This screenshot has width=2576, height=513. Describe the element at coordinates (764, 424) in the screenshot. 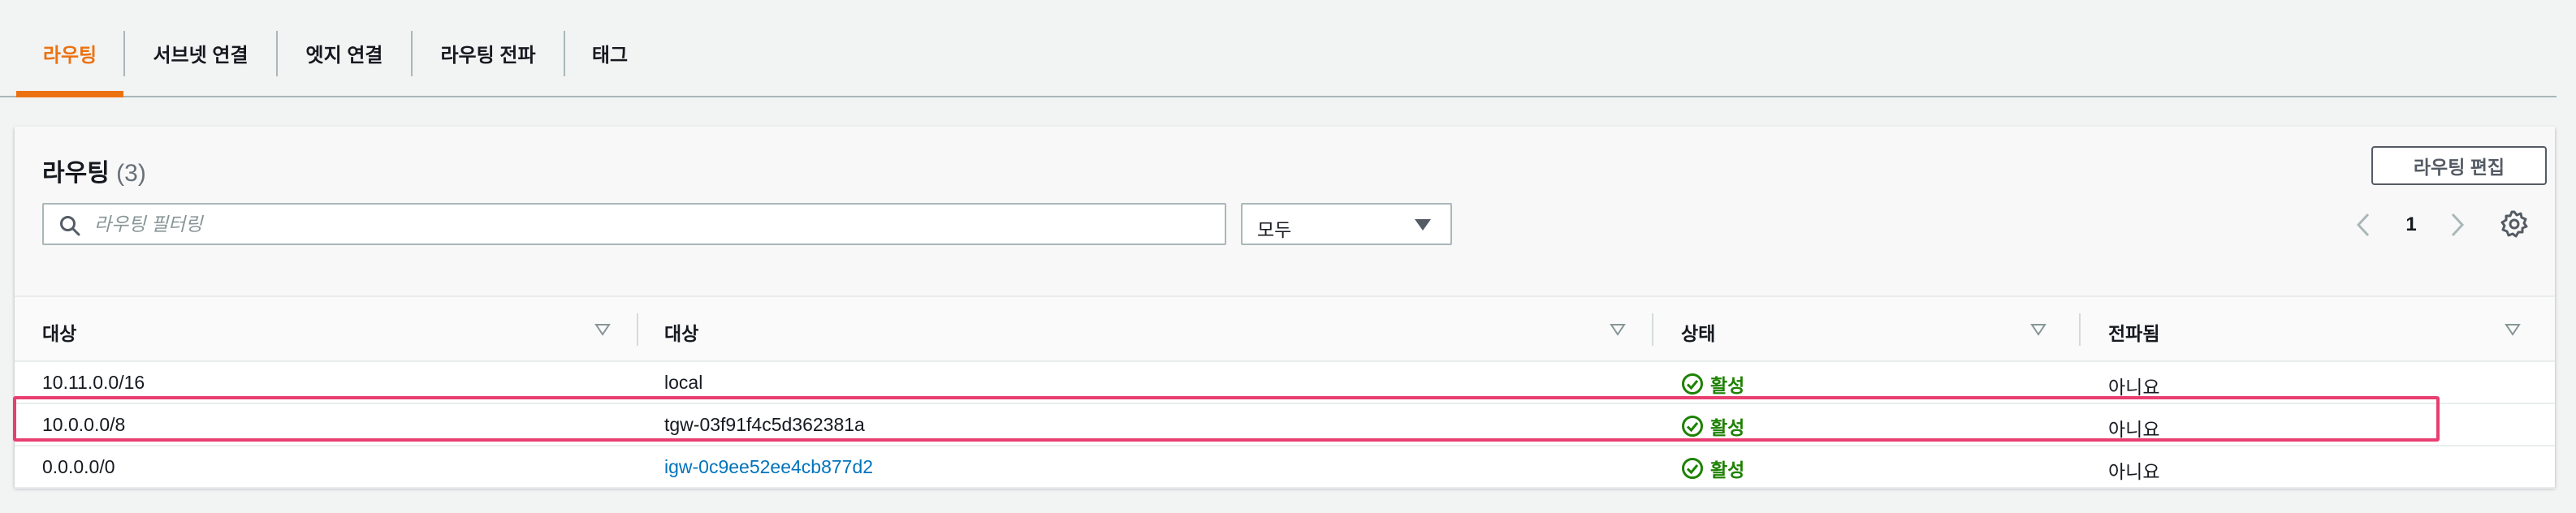

I see `cell-target: tgw-03f91f4c5d362381a` at that location.